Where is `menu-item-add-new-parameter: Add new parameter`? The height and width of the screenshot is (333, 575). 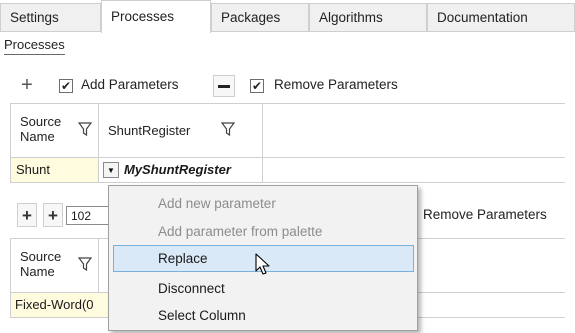
menu-item-add-new-parameter: Add new parameter is located at coordinates (263, 203).